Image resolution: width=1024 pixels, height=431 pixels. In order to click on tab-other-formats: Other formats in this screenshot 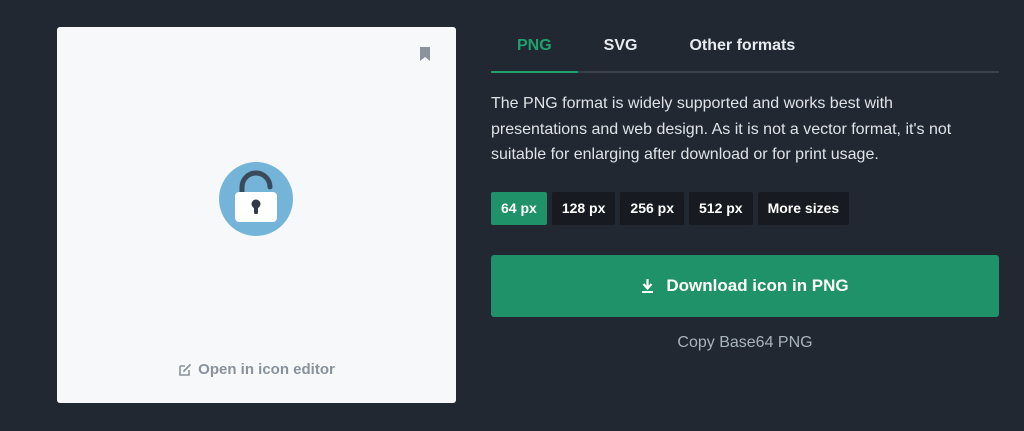, I will do `click(742, 49)`.